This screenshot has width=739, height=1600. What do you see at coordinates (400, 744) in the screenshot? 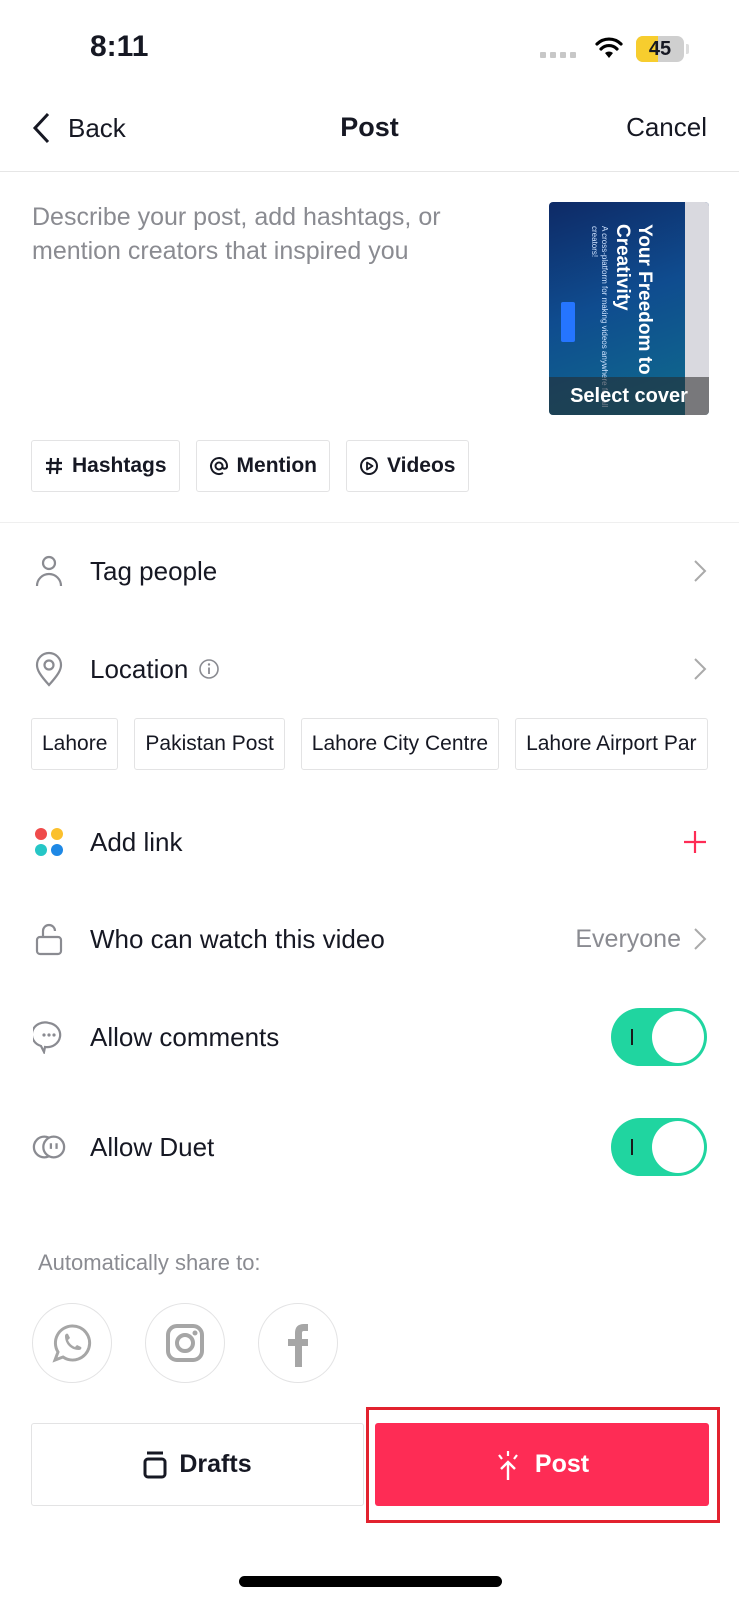
I see `location-suggestion-chip: Lahore City Centre` at bounding box center [400, 744].